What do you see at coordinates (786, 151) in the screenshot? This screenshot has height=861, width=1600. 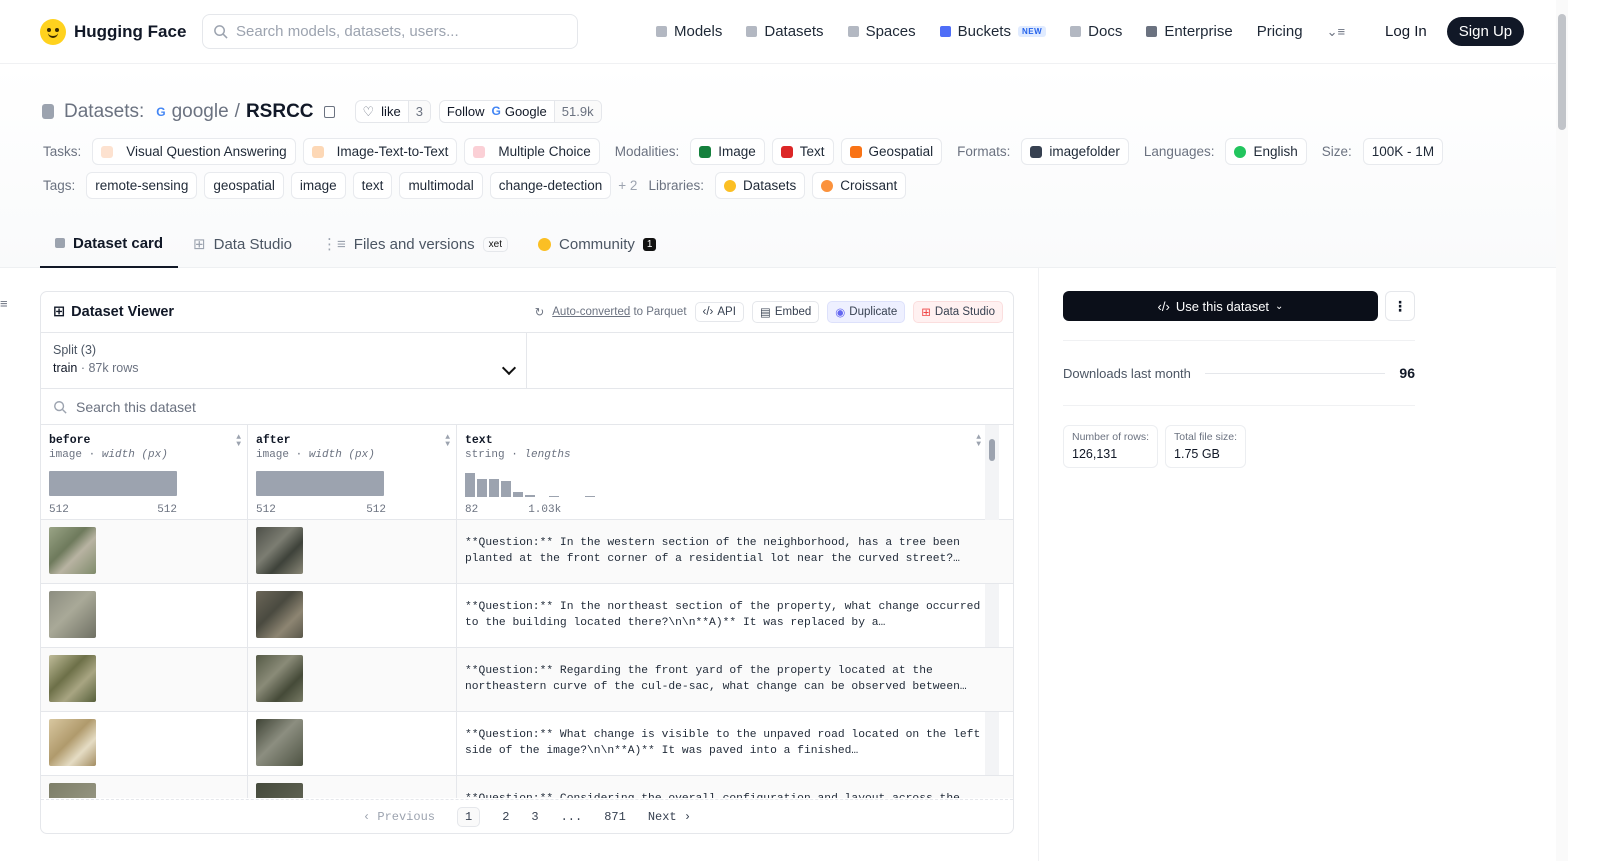 I see `text-modality-icon` at bounding box center [786, 151].